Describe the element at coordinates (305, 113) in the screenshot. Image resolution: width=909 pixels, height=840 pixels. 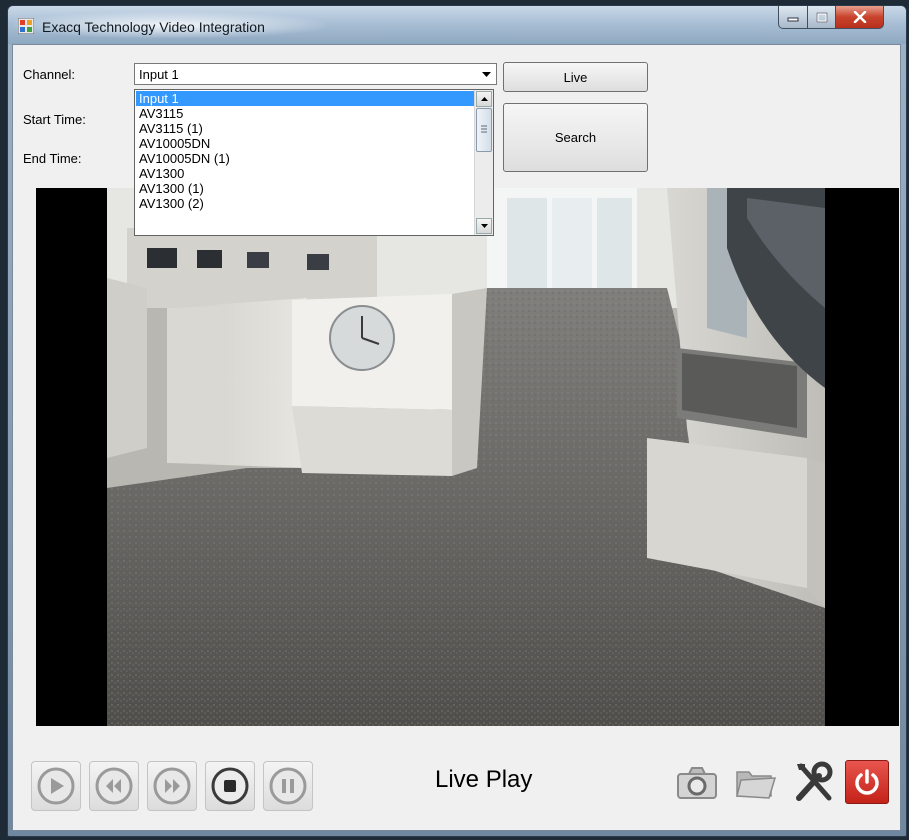
I see `dropdown-item: AV3115` at that location.